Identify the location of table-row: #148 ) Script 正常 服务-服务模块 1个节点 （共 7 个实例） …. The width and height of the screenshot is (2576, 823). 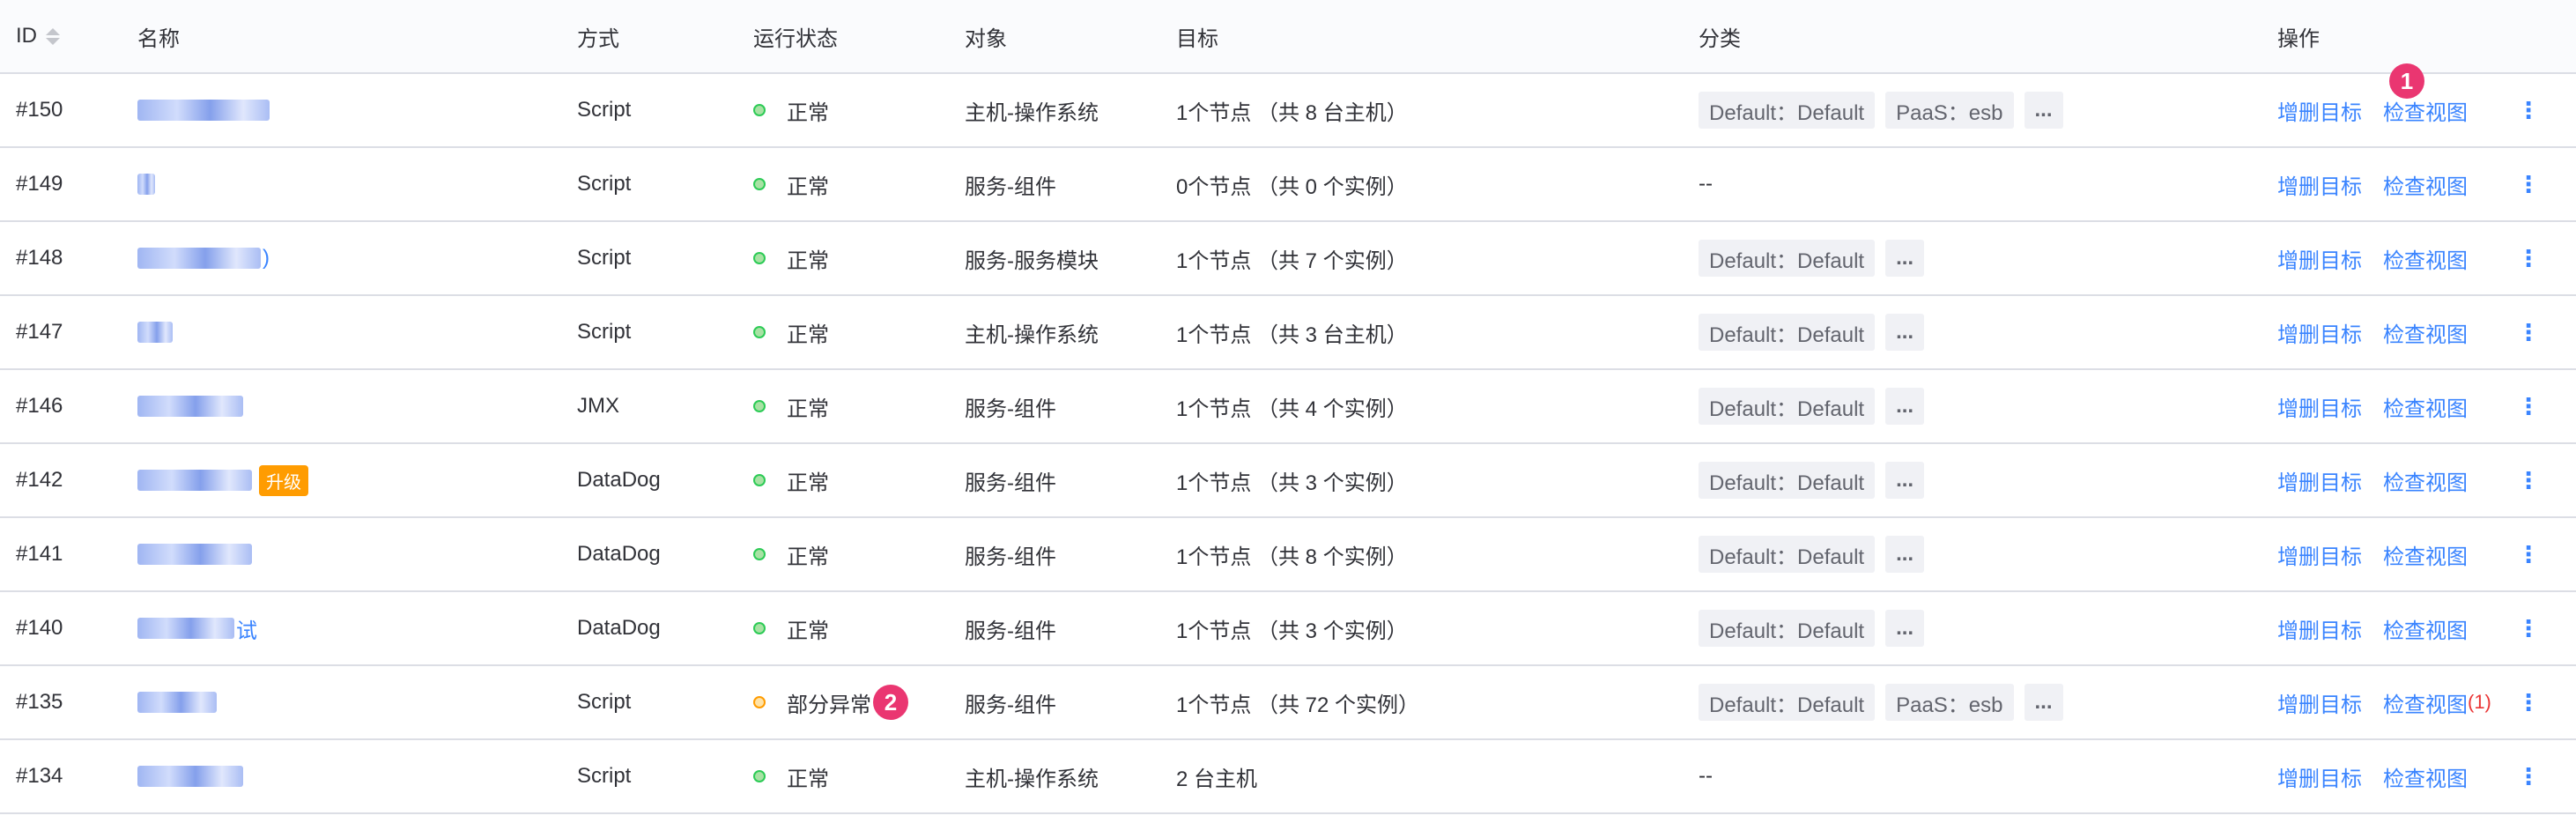
(1288, 259).